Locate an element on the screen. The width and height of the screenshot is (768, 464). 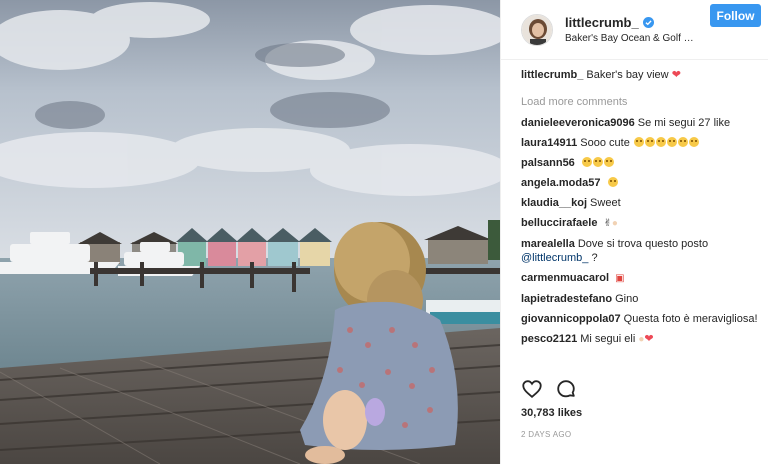
mention-link: @littlecrumb_ is located at coordinates (554, 258).